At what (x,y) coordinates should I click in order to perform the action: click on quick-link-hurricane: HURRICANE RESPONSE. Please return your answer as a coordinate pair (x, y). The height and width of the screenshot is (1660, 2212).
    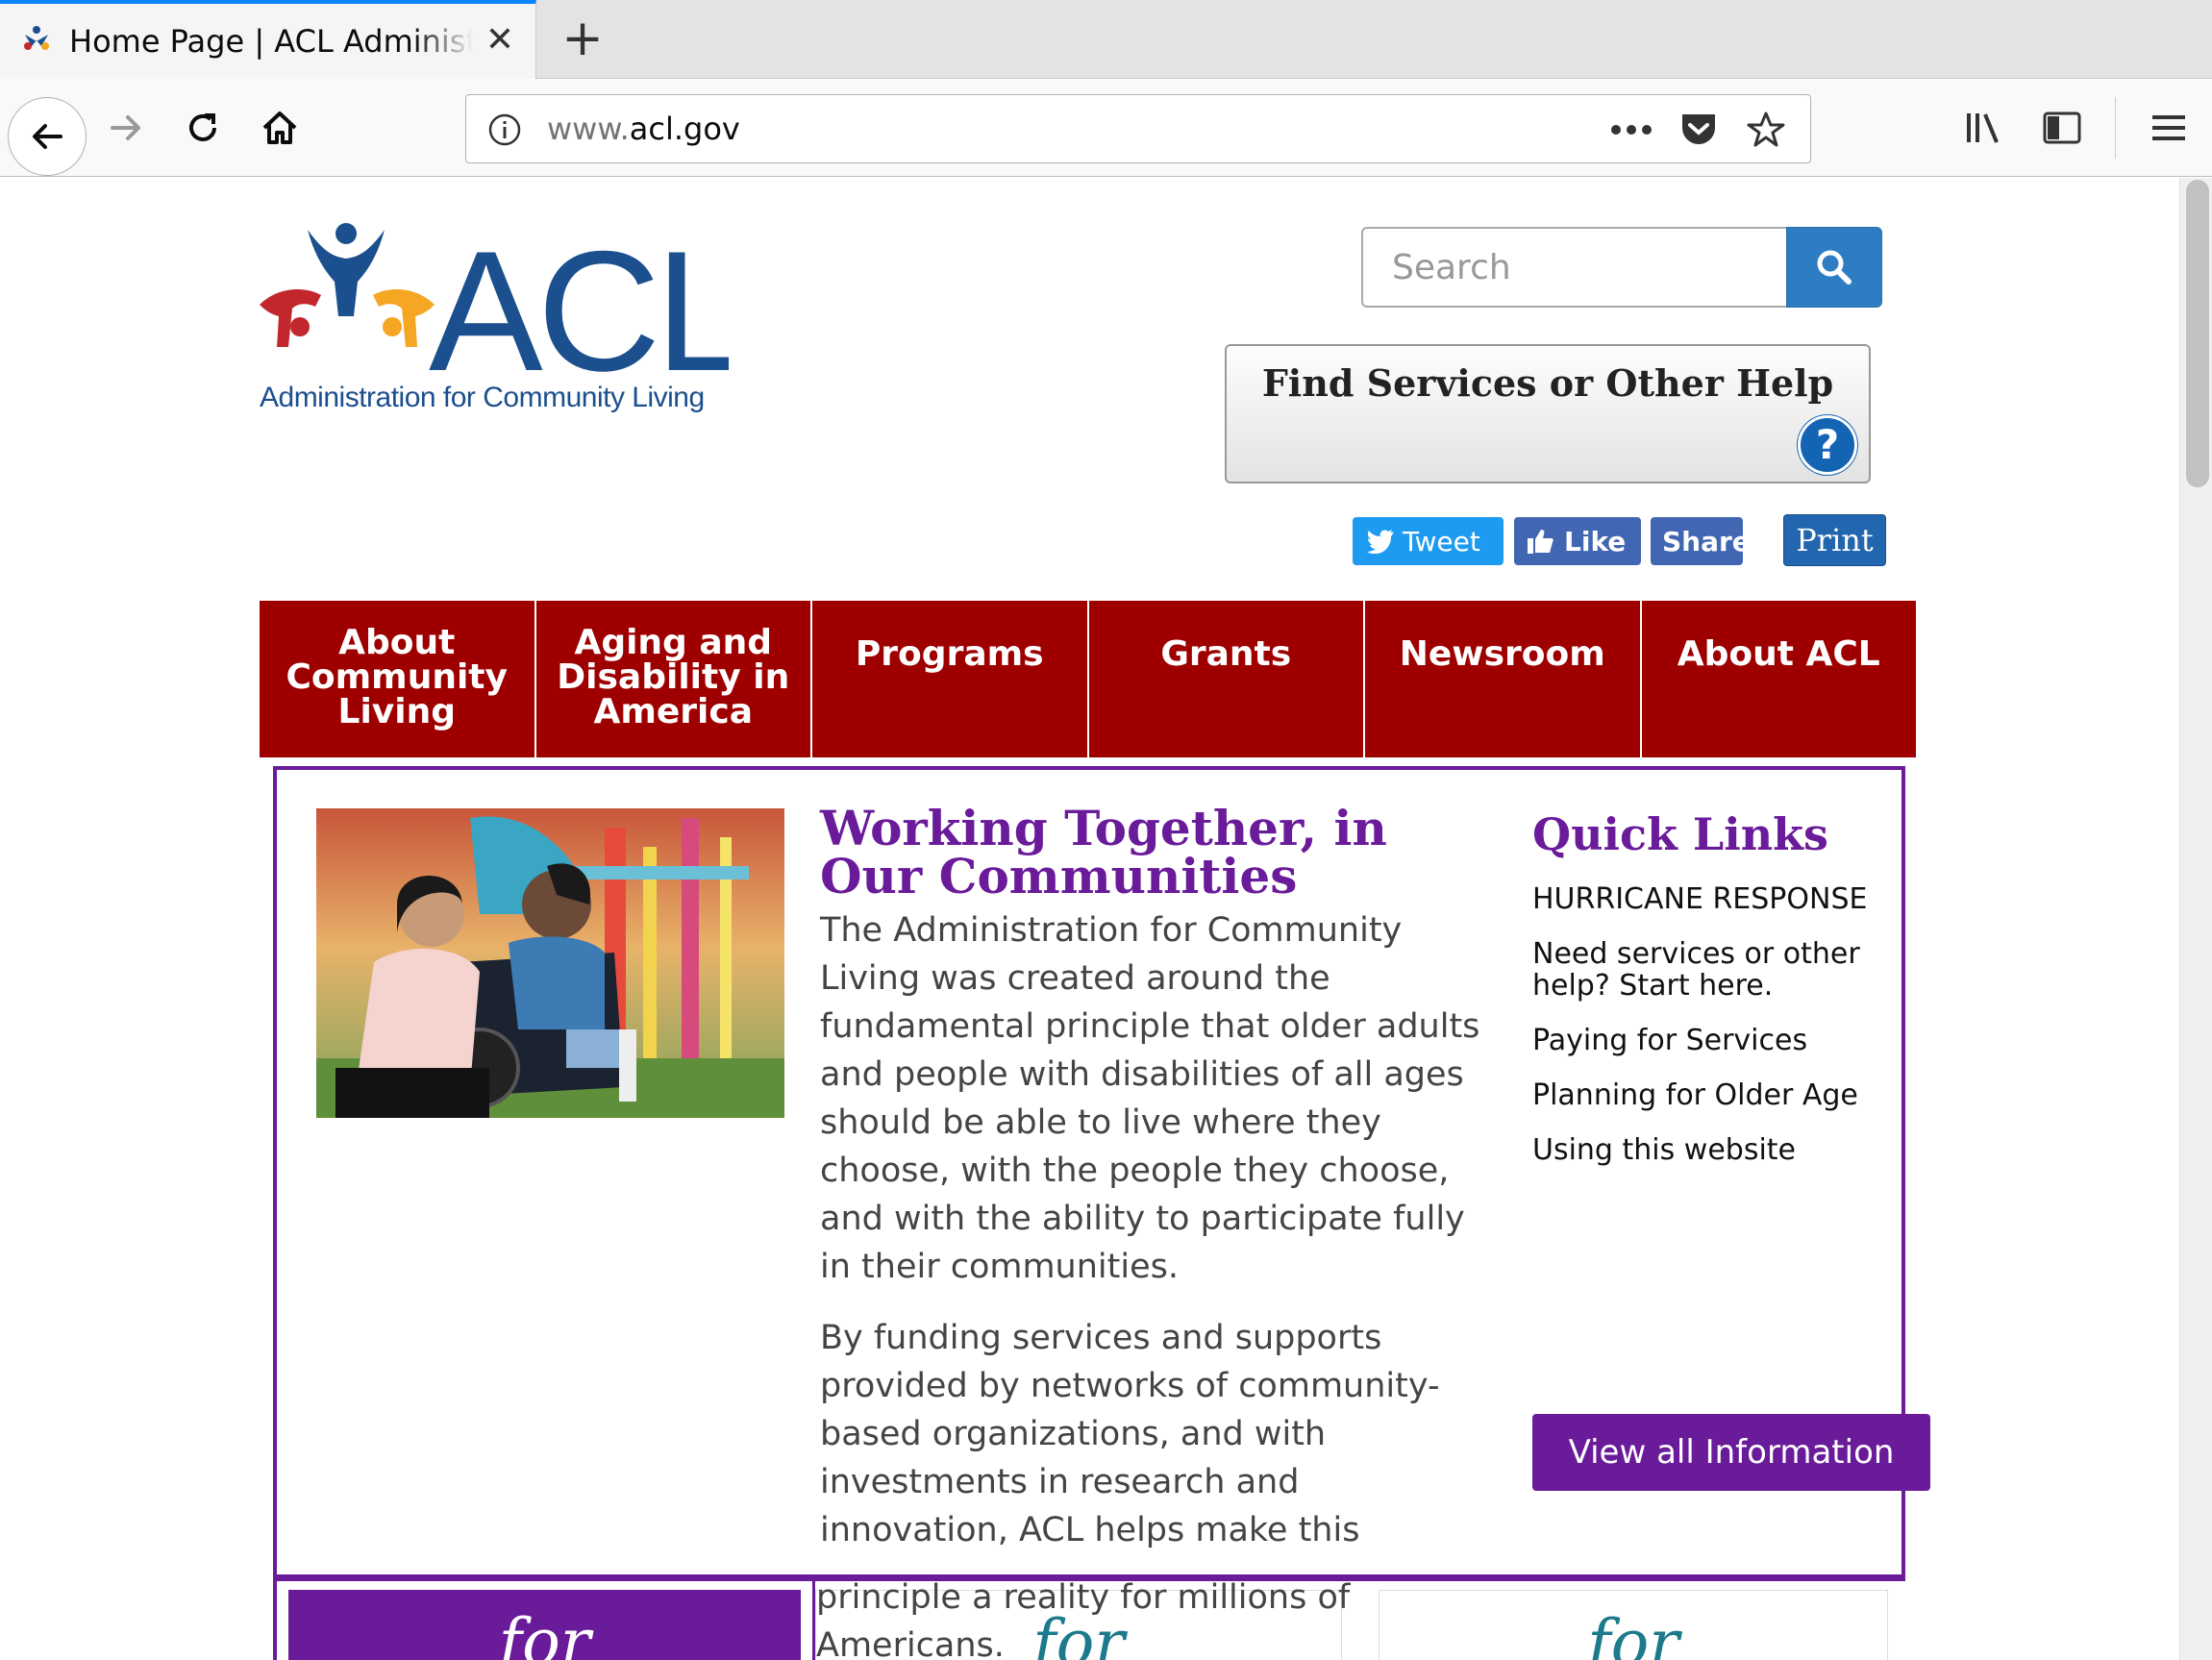
    Looking at the image, I should click on (1710, 899).